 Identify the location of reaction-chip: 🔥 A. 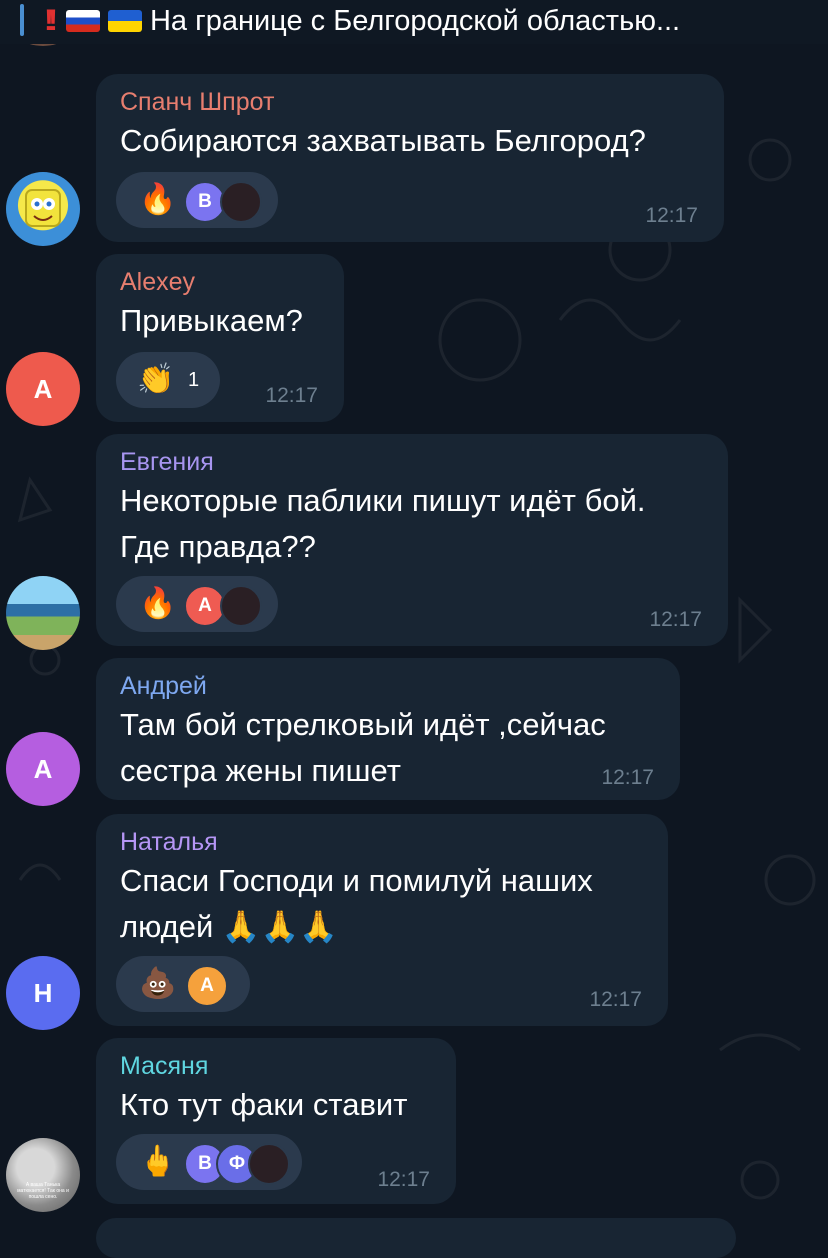
(197, 604).